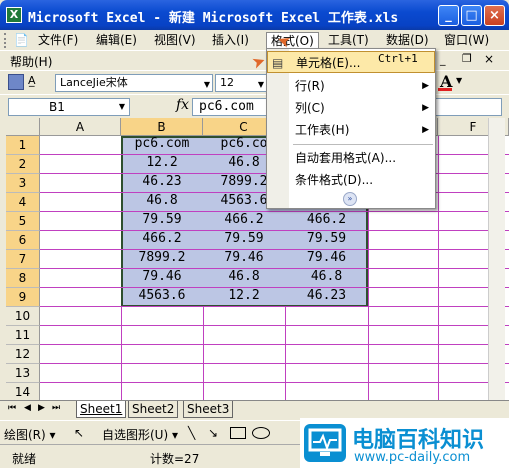  Describe the element at coordinates (274, 344) in the screenshot. I see `gridline` at that location.